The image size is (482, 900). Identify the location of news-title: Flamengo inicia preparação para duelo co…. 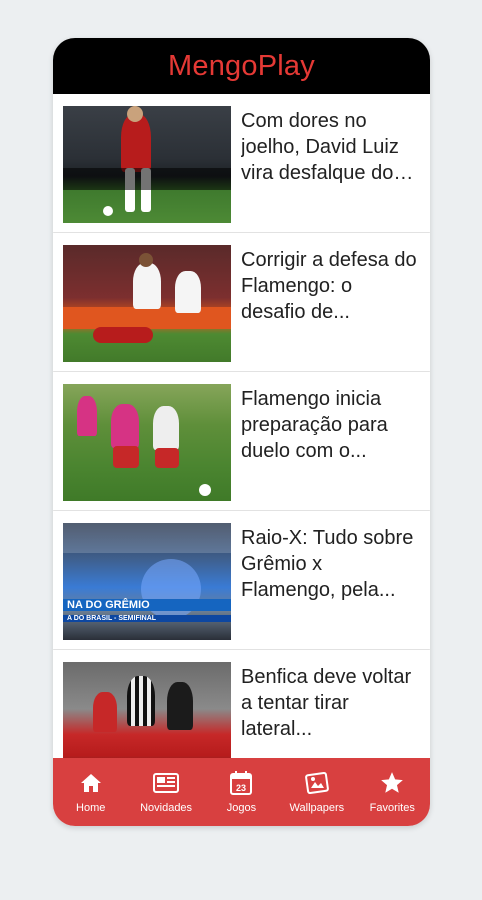
(314, 425).